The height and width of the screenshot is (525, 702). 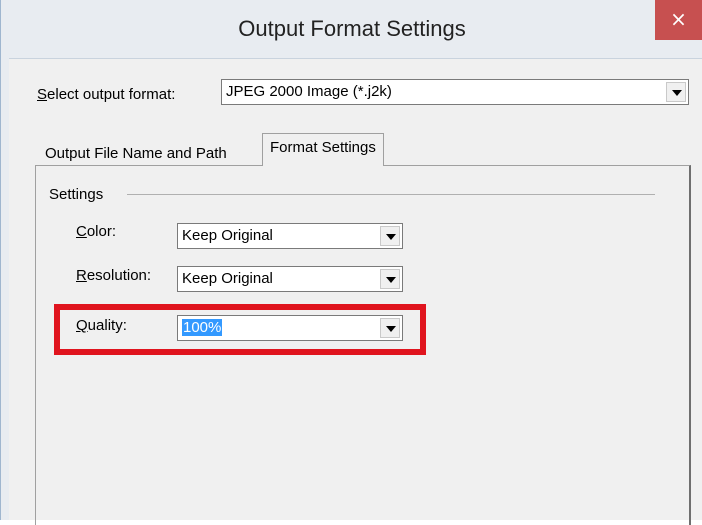 I want to click on settings-group-divider, so click(x=391, y=194).